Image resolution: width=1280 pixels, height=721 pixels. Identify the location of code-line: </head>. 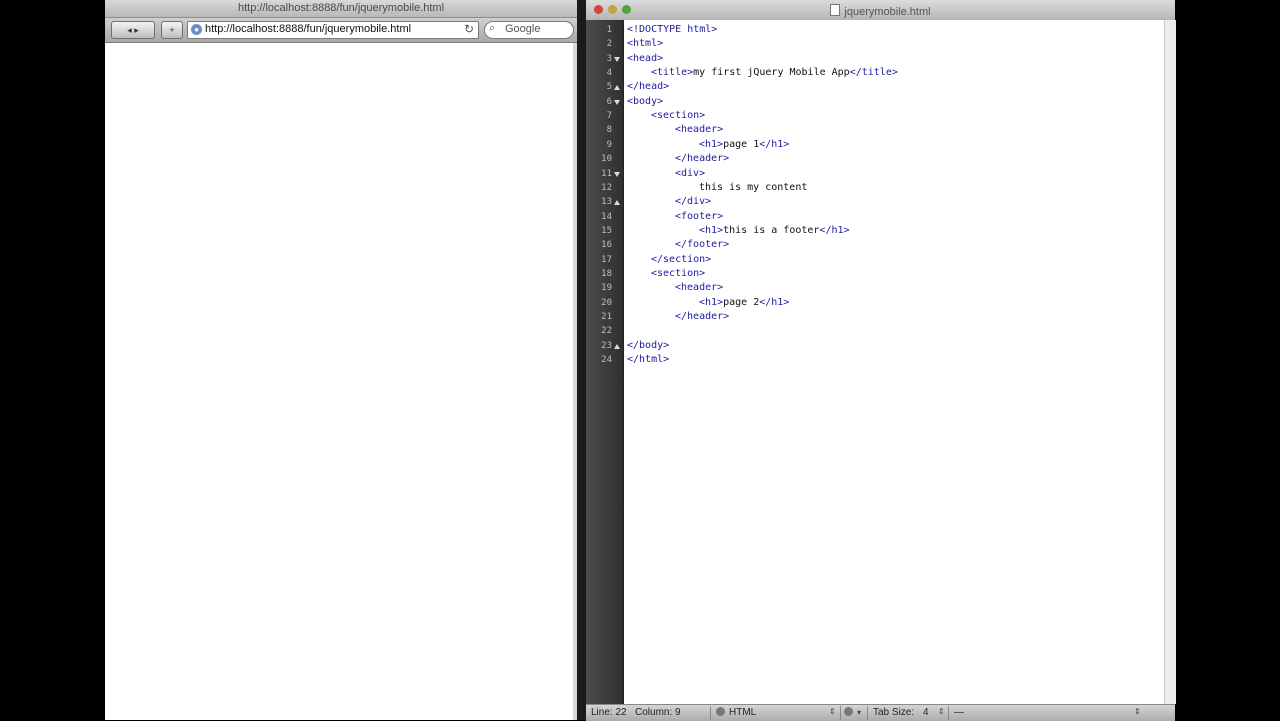
(648, 87).